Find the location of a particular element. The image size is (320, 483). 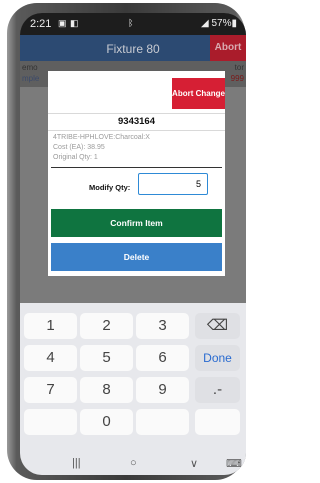

system-nav-bar: ||| ○ ∨ ⌨ is located at coordinates (133, 464).